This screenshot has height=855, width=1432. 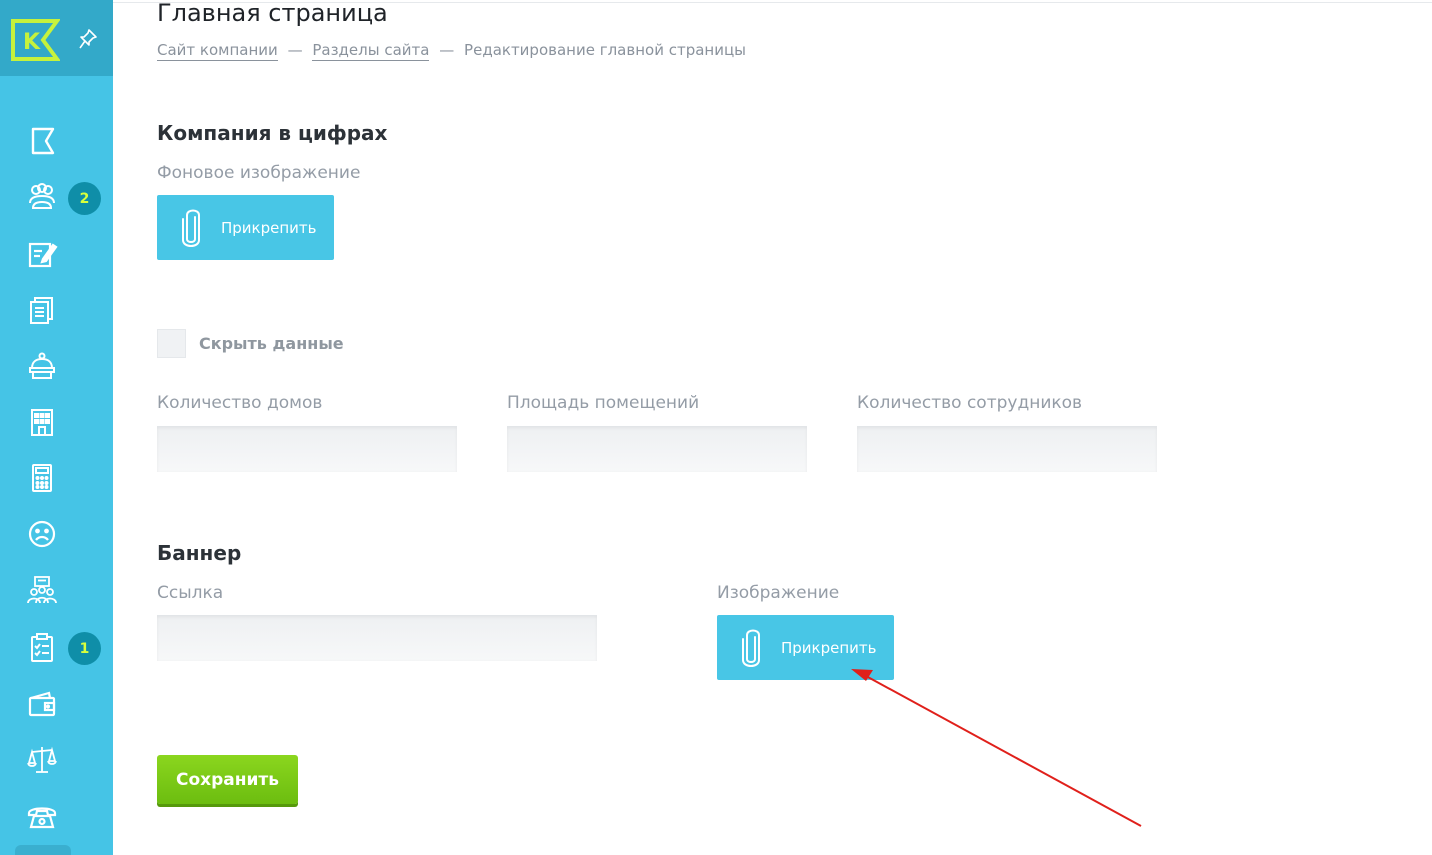 I want to click on checklist-badge: 1, so click(x=84, y=648).